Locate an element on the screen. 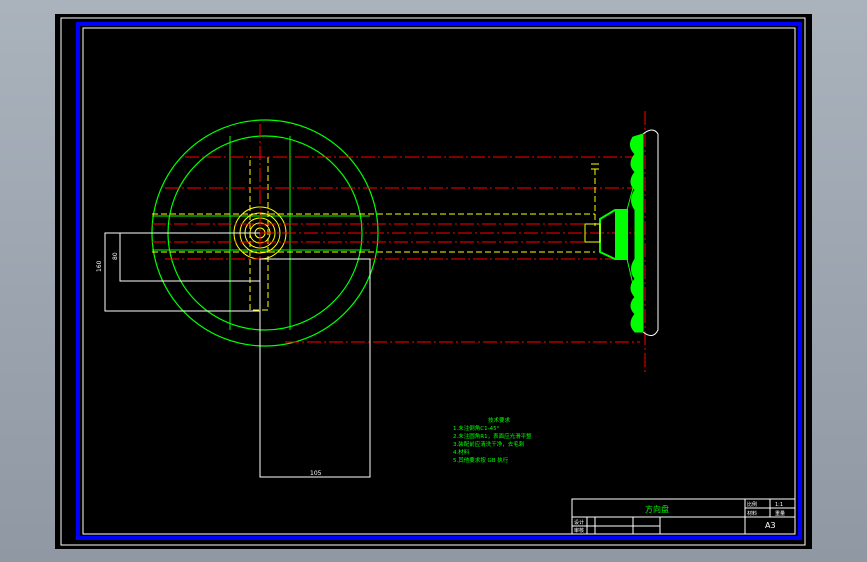 This screenshot has width=867, height=562. dim-label-inner: 80 is located at coordinates (115, 256).